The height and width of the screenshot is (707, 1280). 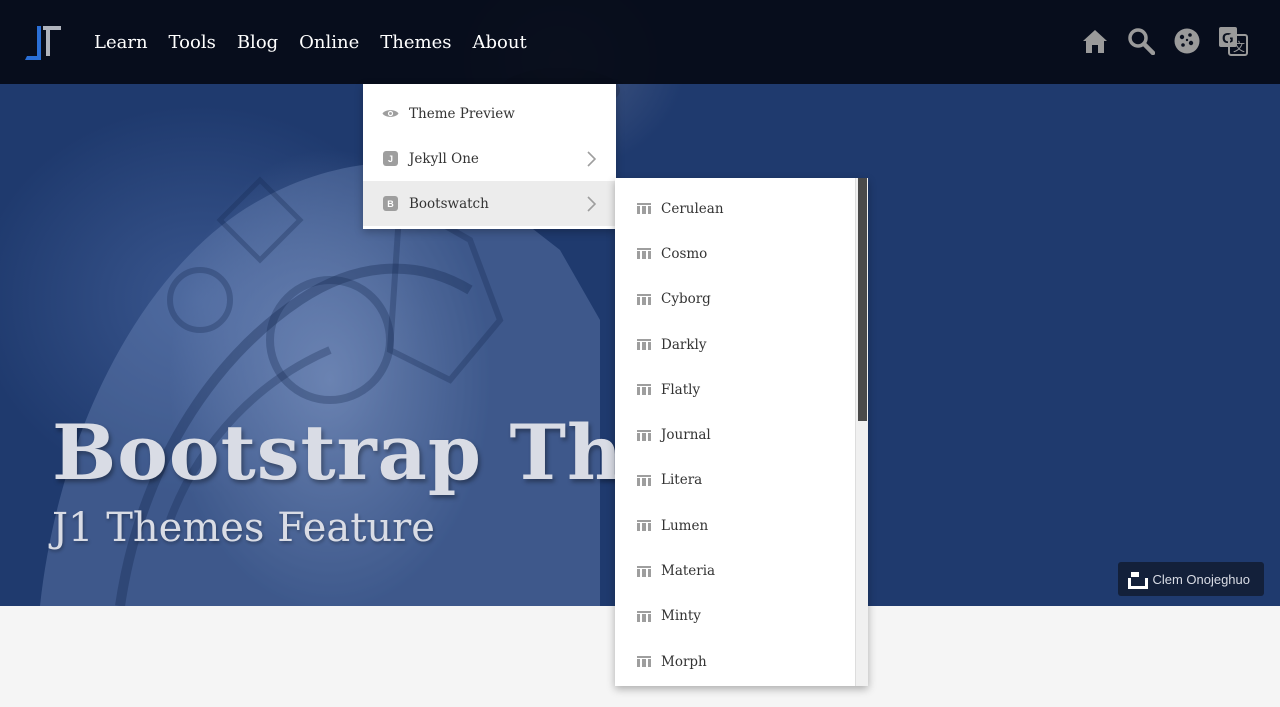 I want to click on submenu-item-journal: Journal, so click(x=735, y=434).